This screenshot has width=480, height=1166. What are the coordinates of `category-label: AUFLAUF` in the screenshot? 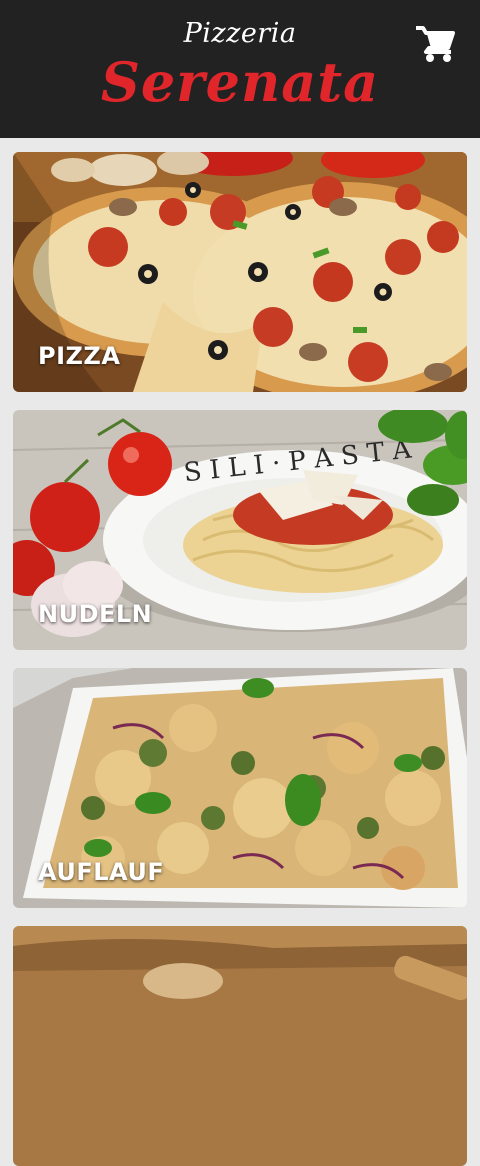 It's located at (101, 872).